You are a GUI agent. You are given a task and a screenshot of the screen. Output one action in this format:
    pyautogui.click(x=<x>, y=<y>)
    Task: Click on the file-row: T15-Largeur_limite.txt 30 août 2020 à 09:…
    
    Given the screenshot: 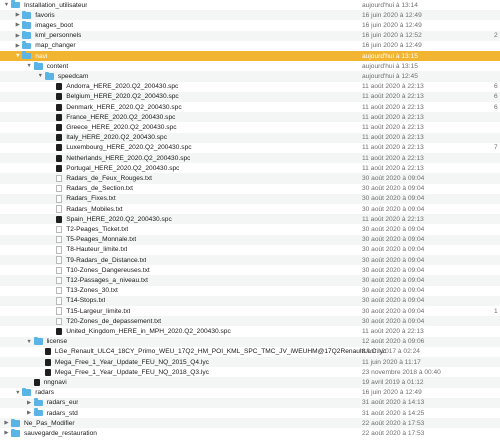 What is the action you would take?
    pyautogui.click(x=250, y=311)
    